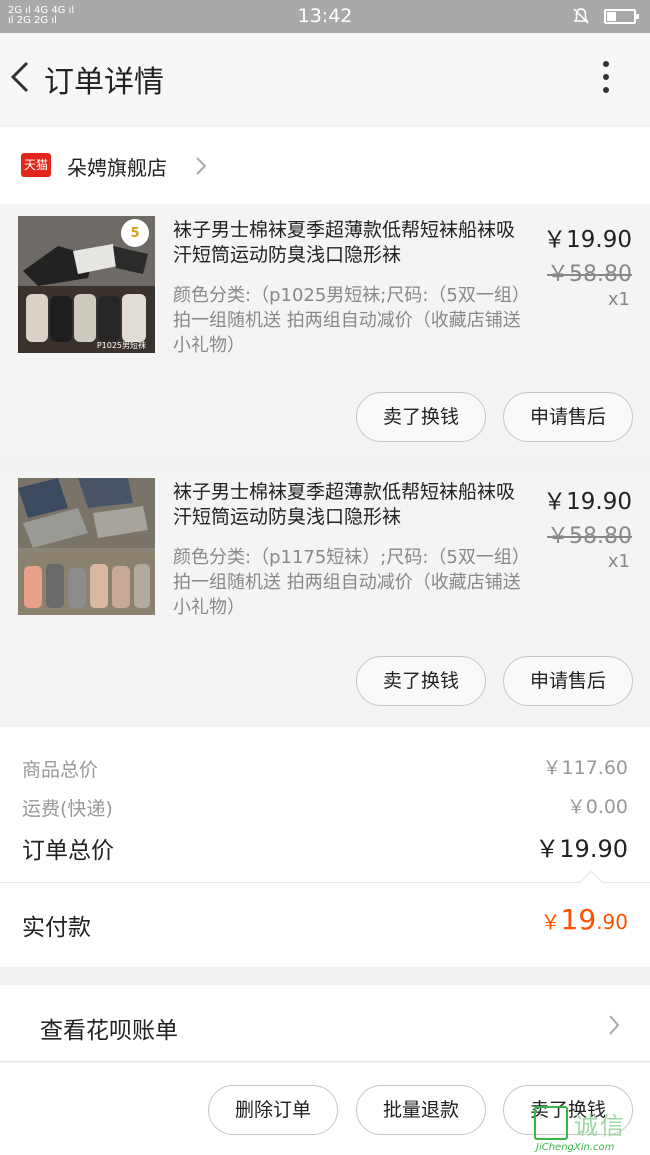  Describe the element at coordinates (600, 1126) in the screenshot. I see `watermark-text: 诚信` at that location.